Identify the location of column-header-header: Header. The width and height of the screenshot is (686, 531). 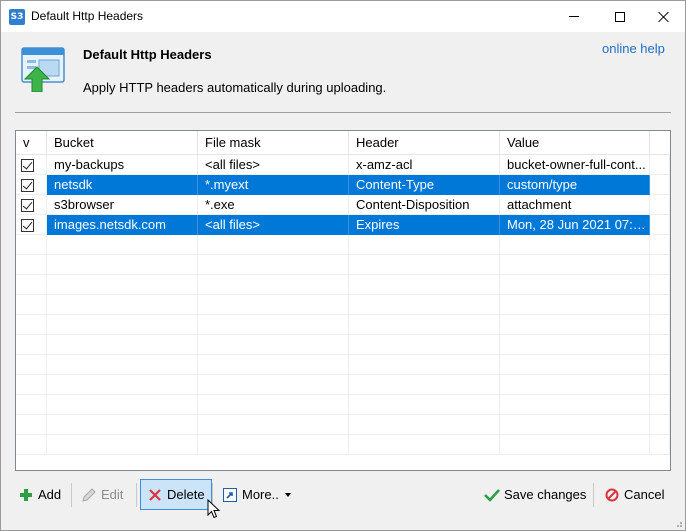
(424, 143).